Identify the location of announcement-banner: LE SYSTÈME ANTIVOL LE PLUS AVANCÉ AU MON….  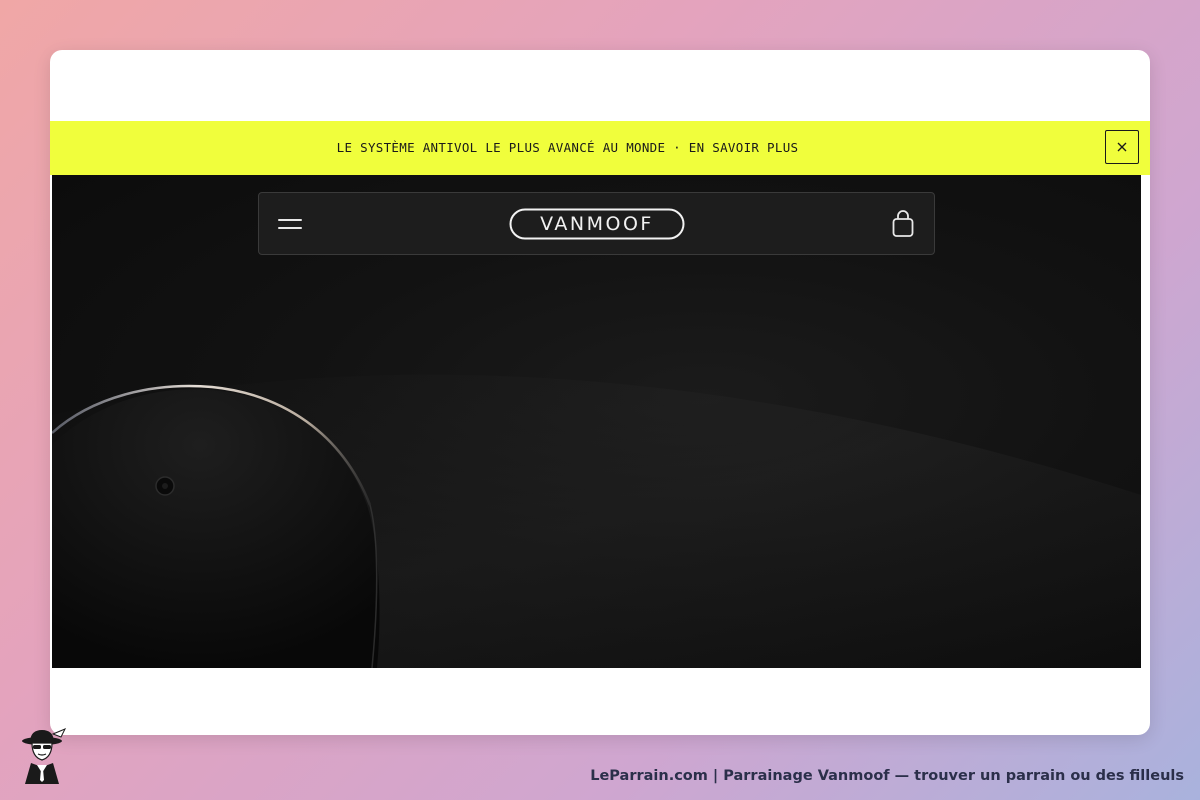
(600, 148).